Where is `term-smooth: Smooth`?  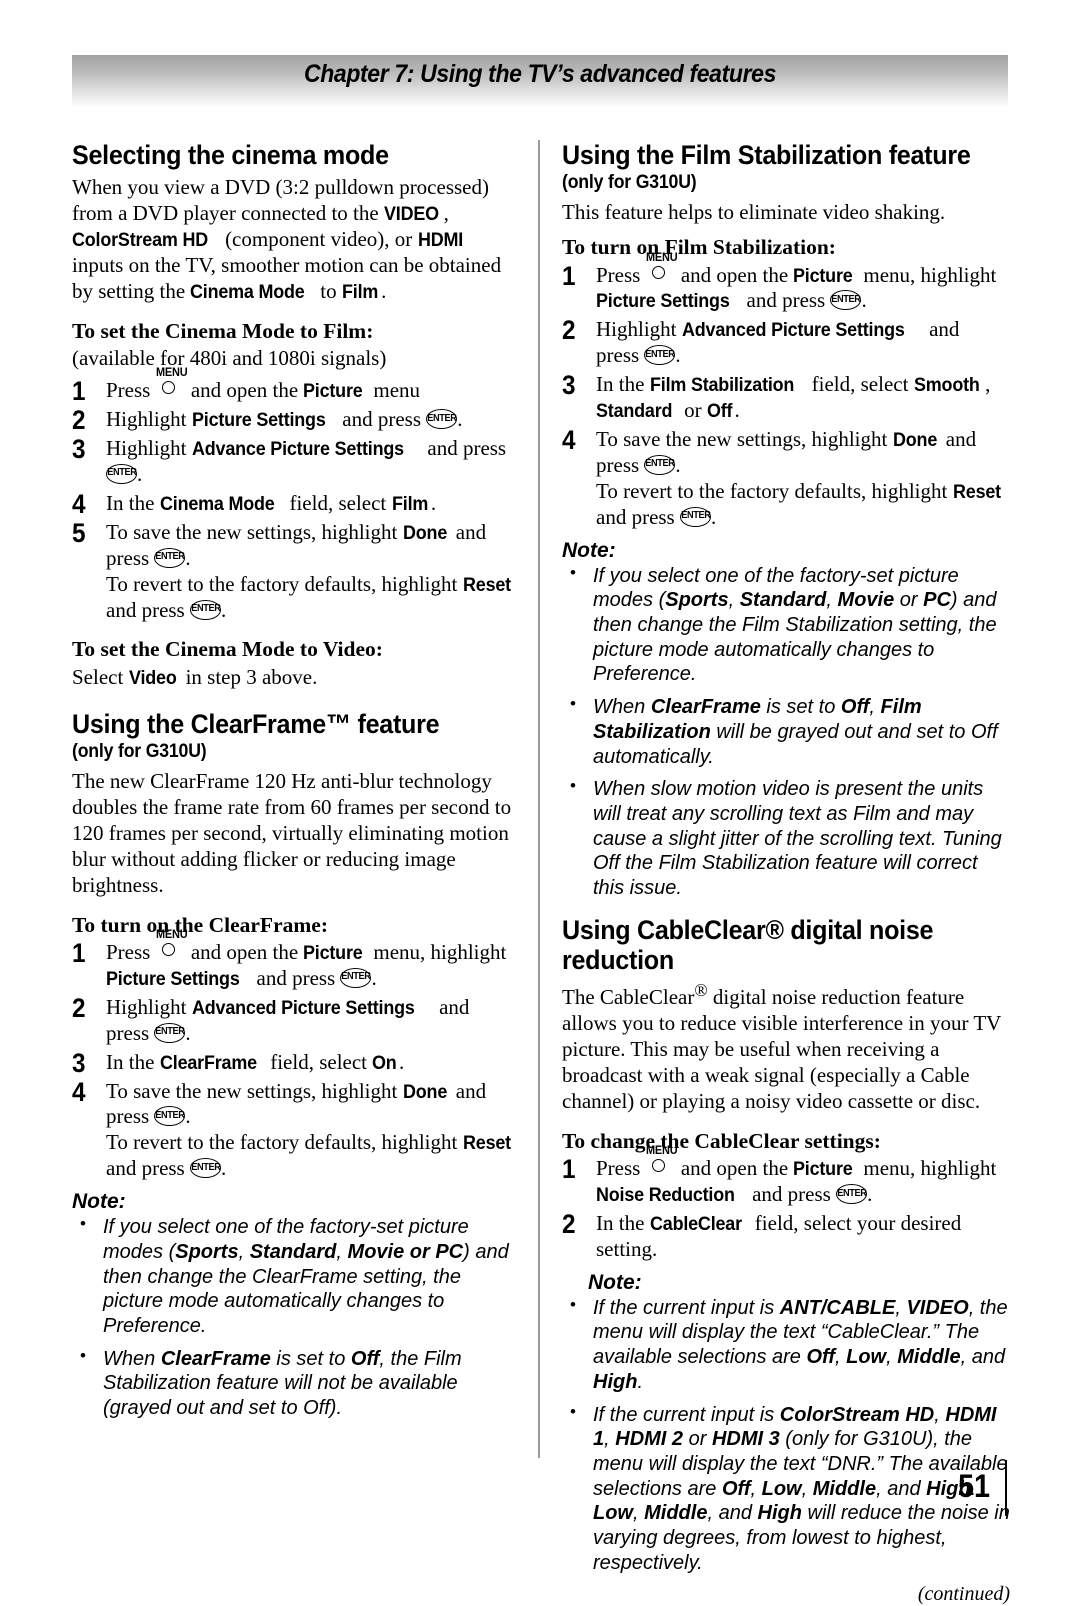 term-smooth: Smooth is located at coordinates (946, 385).